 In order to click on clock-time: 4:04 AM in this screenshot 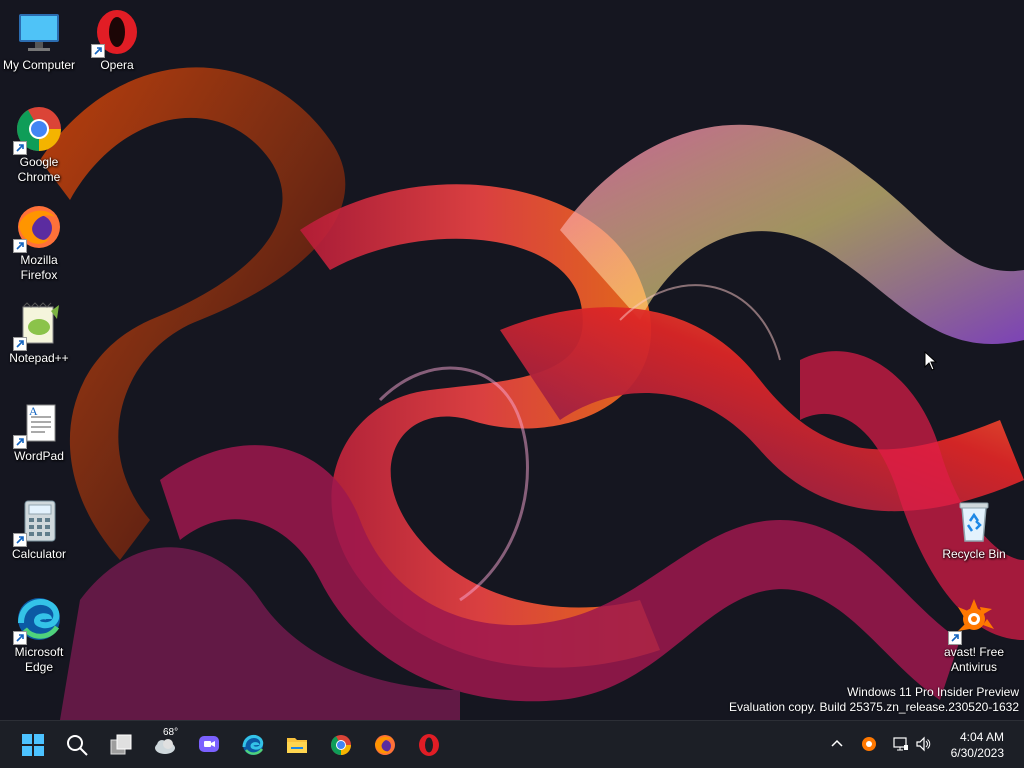, I will do `click(981, 737)`.